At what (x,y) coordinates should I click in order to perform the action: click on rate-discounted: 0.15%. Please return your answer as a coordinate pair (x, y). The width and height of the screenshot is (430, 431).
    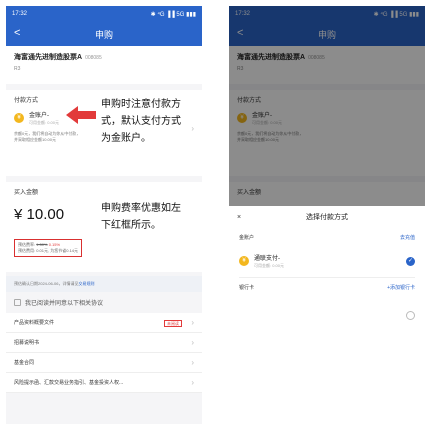
    Looking at the image, I should click on (54, 244).